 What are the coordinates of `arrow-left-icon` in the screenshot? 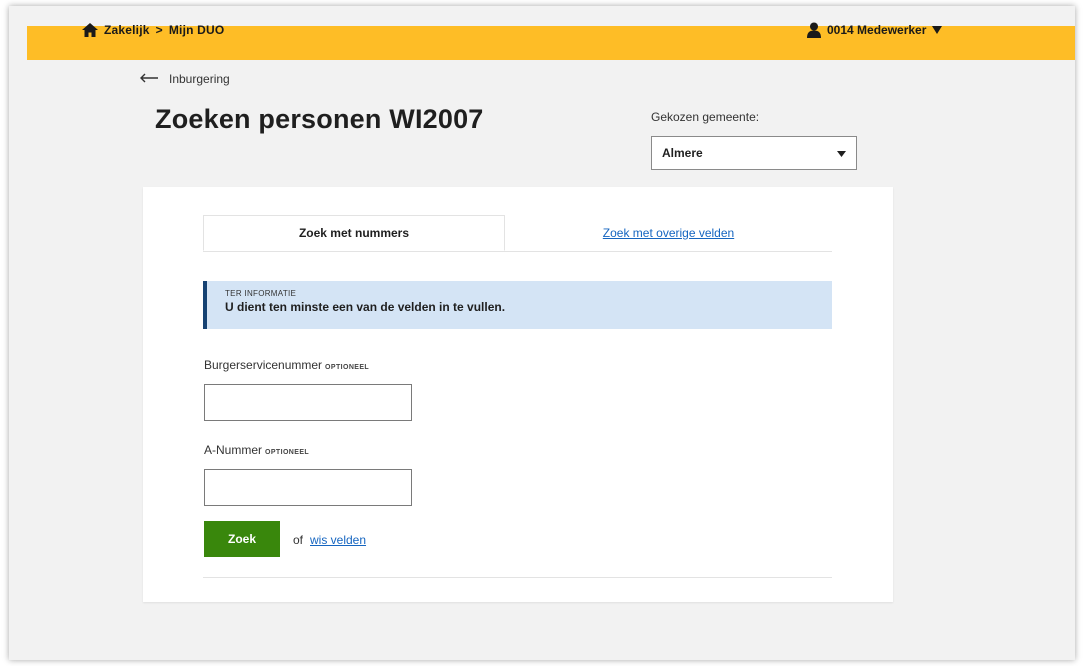 It's located at (149, 79).